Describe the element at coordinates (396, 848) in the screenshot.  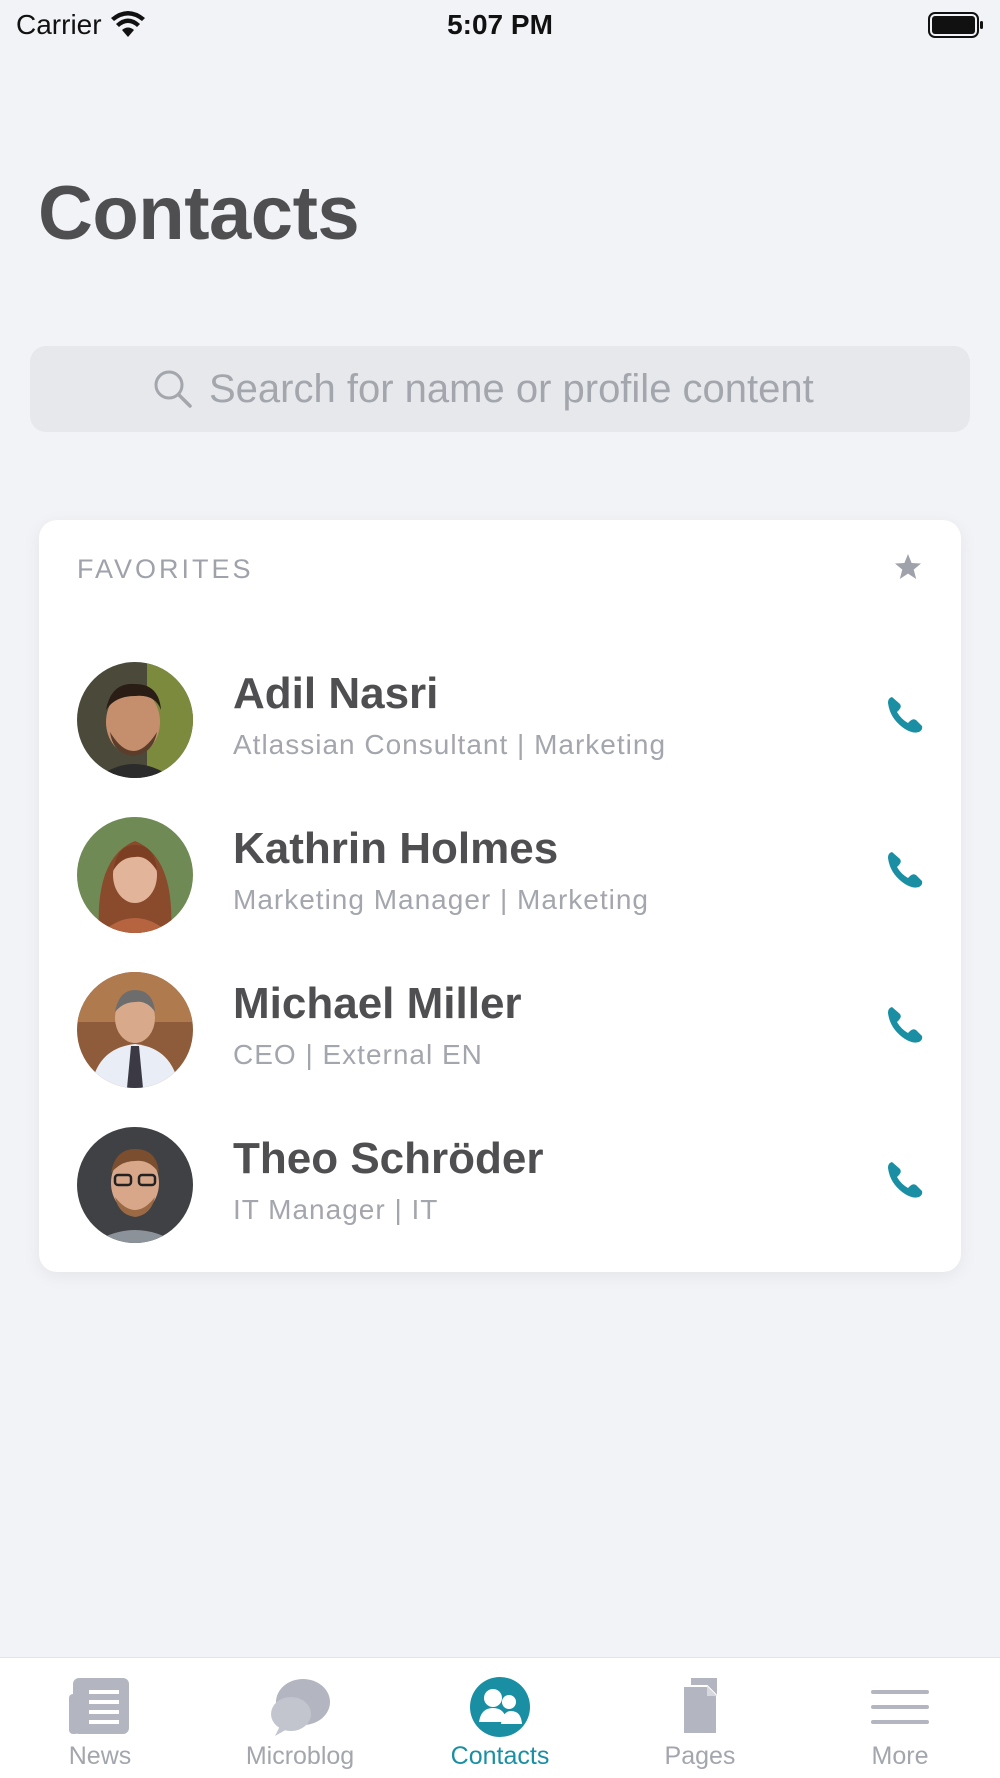
I see `contact-name: Kathrin Holmes` at that location.